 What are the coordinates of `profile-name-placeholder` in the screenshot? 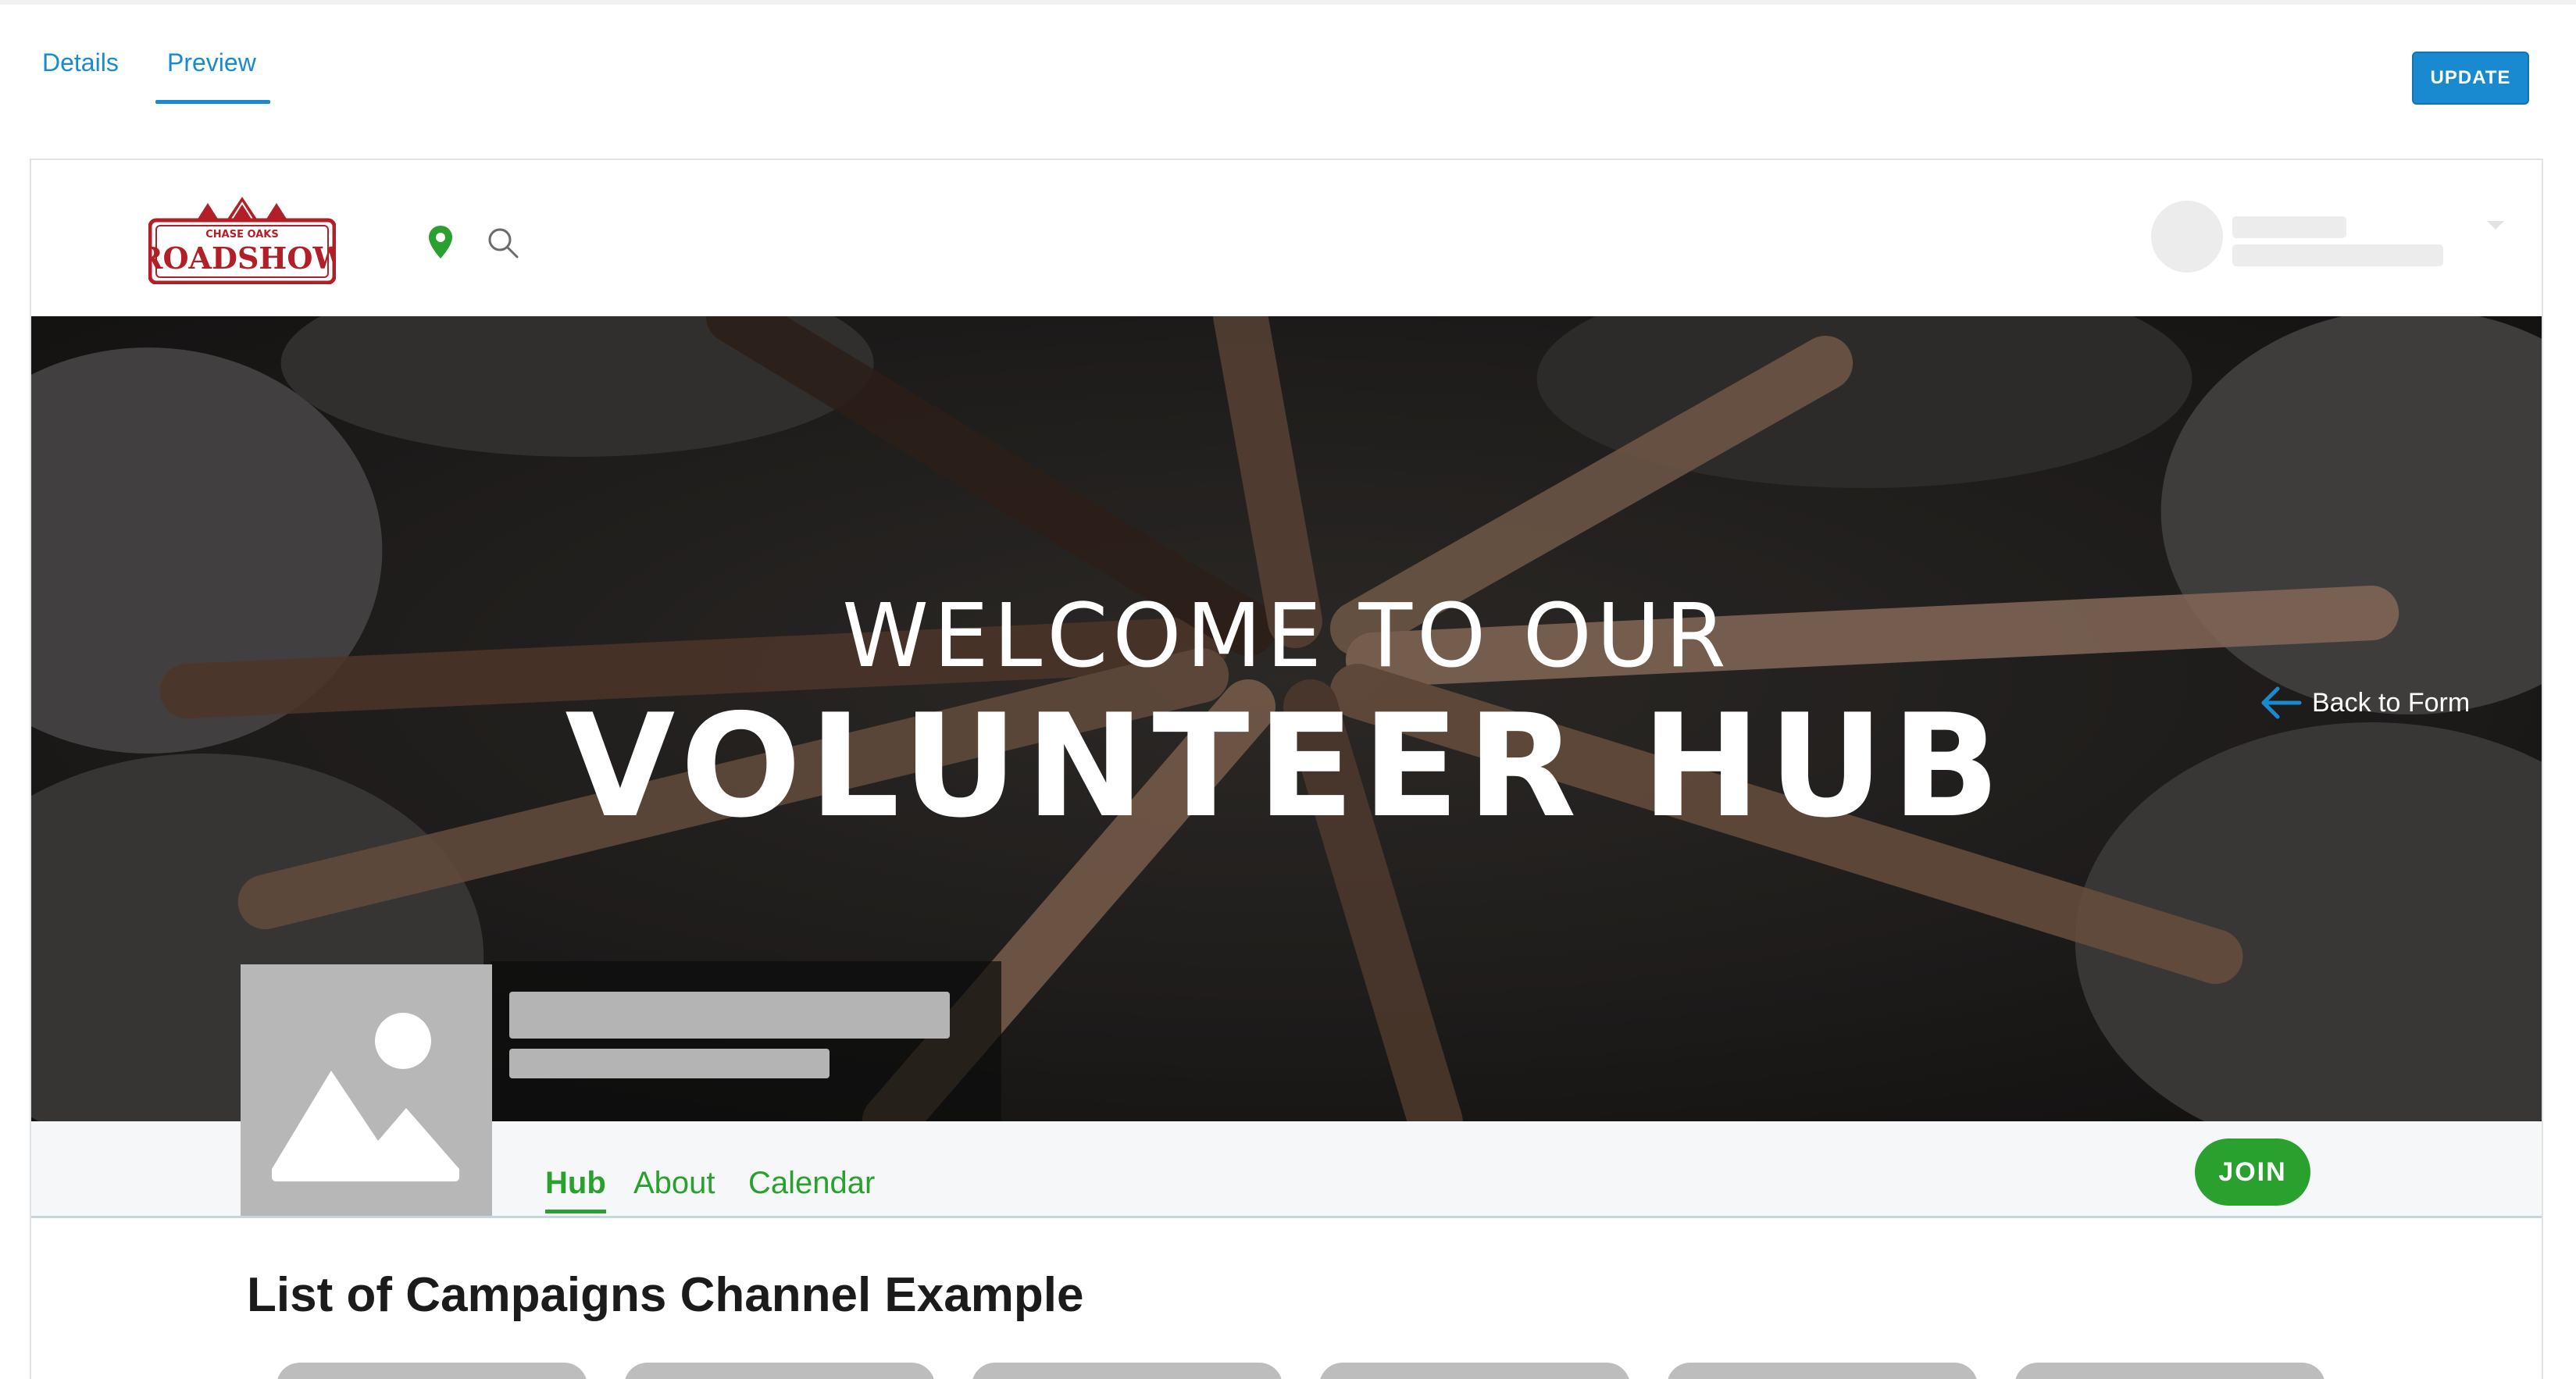 It's located at (729, 1016).